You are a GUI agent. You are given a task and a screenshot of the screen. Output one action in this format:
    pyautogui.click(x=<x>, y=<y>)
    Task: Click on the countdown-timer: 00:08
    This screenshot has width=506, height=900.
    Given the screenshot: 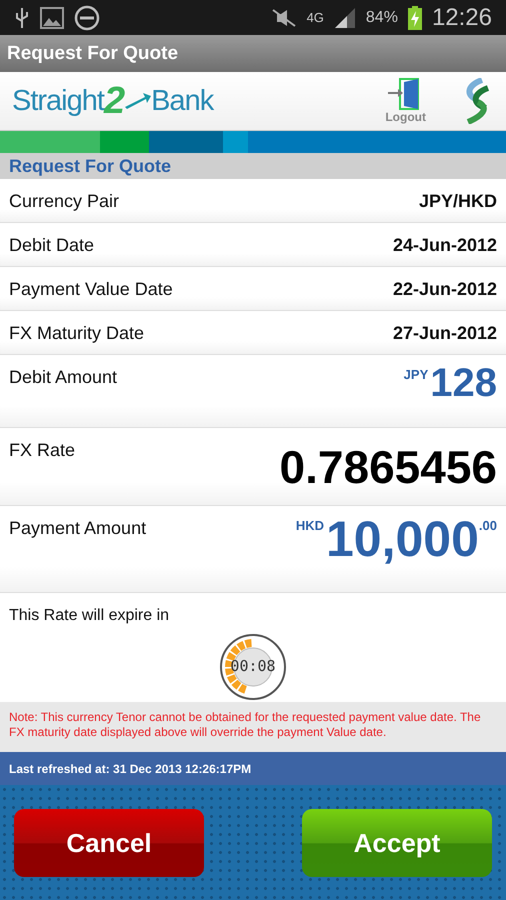 What is the action you would take?
    pyautogui.click(x=253, y=667)
    